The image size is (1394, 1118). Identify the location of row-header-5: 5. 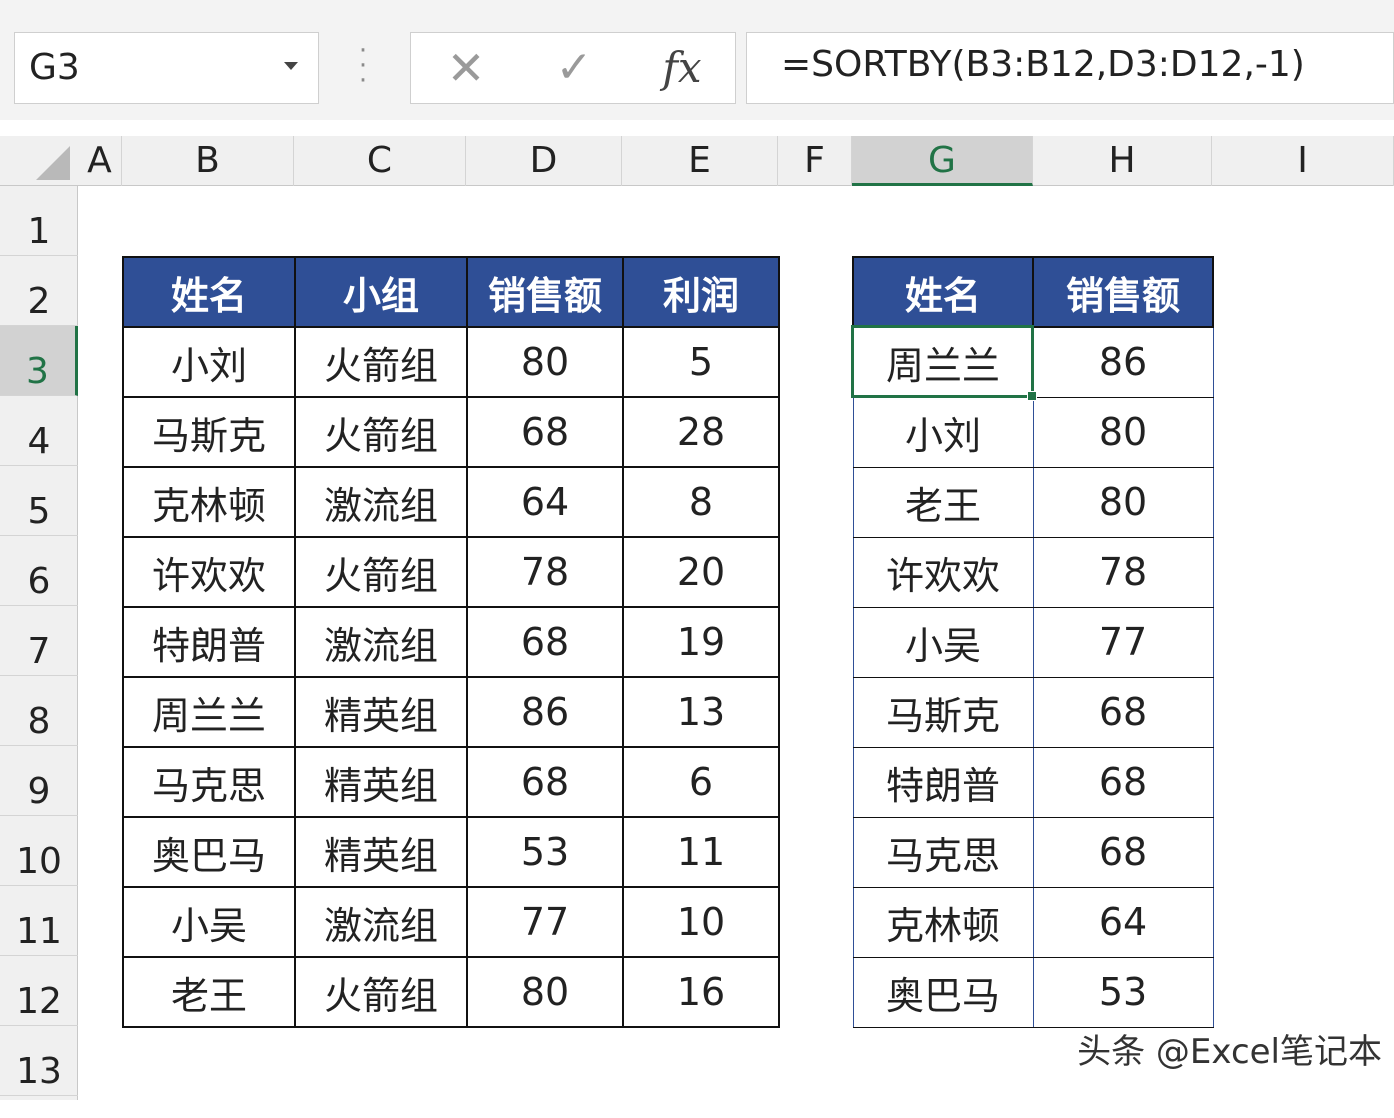
(39, 501).